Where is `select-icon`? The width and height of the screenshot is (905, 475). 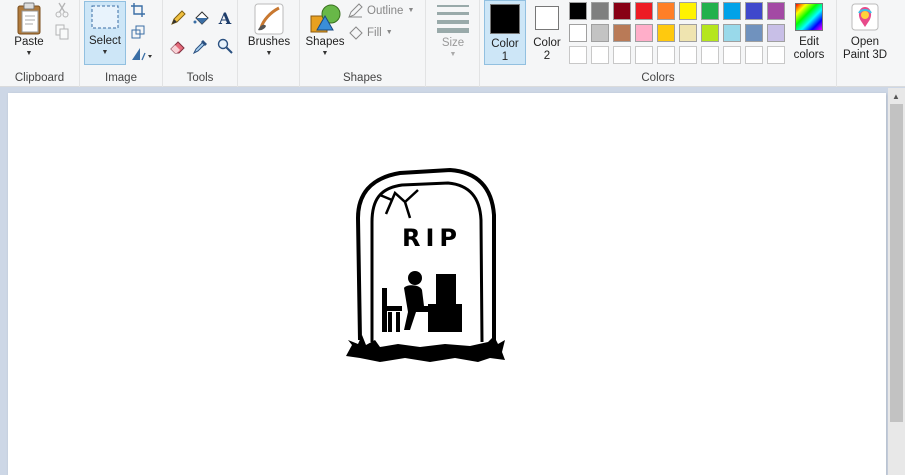
select-icon is located at coordinates (105, 18).